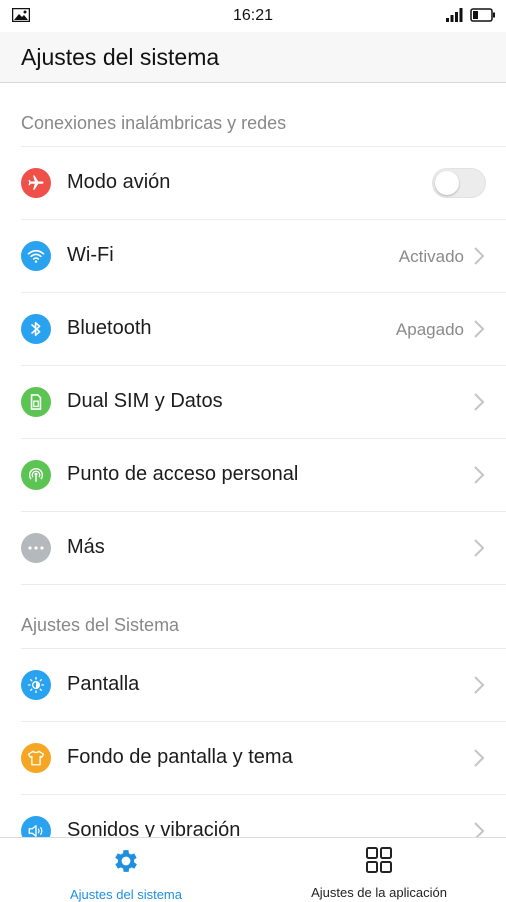 The width and height of the screenshot is (506, 902). I want to click on settings-item-value: Apagado, so click(429, 329).